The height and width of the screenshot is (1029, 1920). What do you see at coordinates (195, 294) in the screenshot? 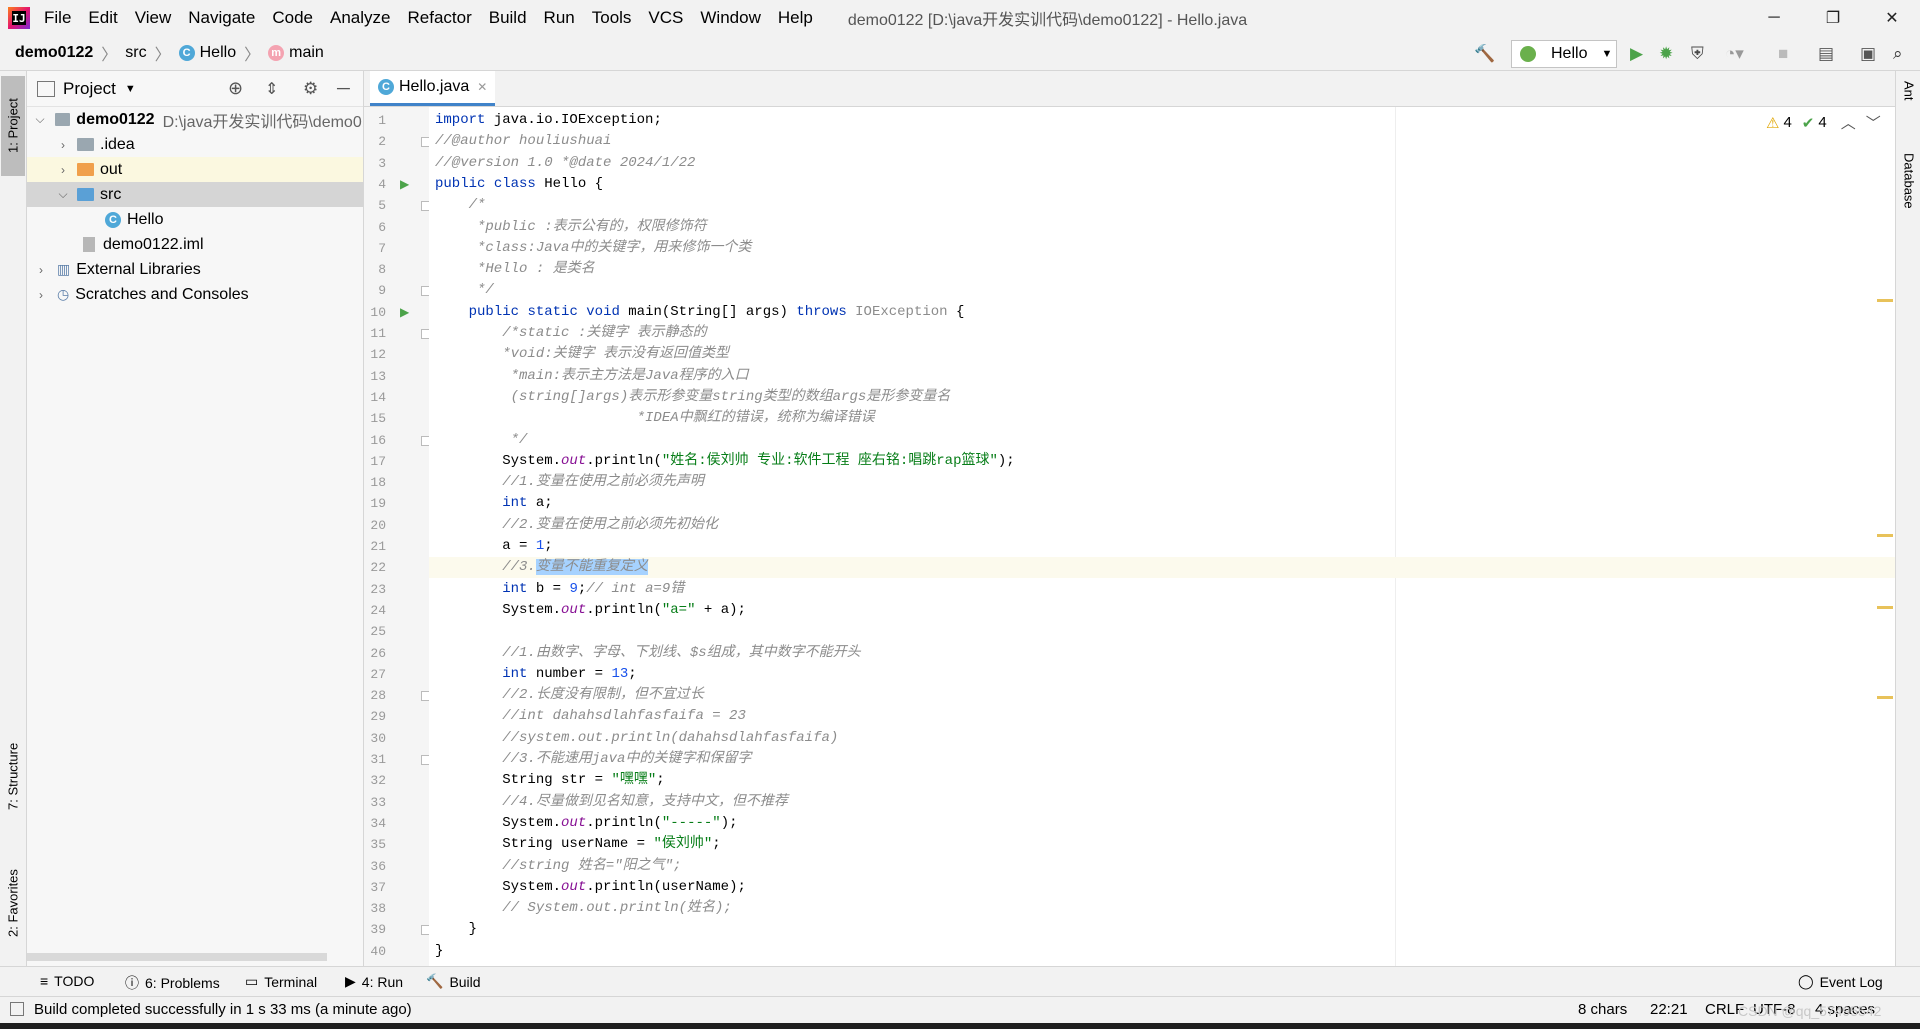
I see `tree-item-scratches: › ◷ Scratches and Consoles` at bounding box center [195, 294].